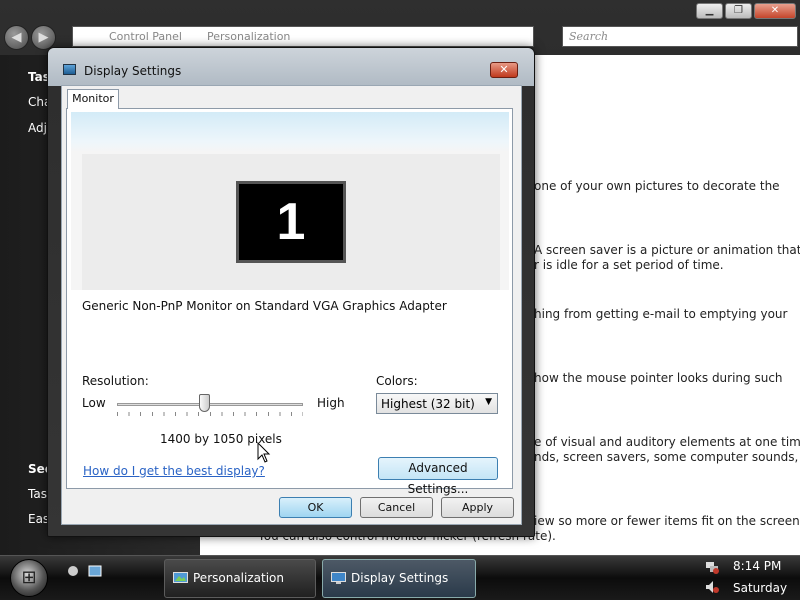 Image resolution: width=800 pixels, height=600 pixels. I want to click on monitor-1-icon: 1, so click(291, 222).